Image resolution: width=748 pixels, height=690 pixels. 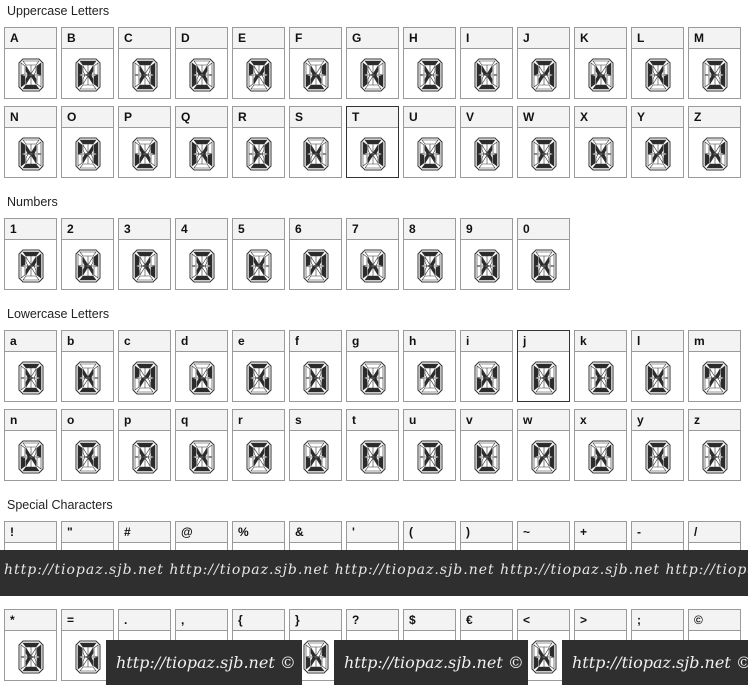 What do you see at coordinates (372, 142) in the screenshot?
I see `char-cell: T` at bounding box center [372, 142].